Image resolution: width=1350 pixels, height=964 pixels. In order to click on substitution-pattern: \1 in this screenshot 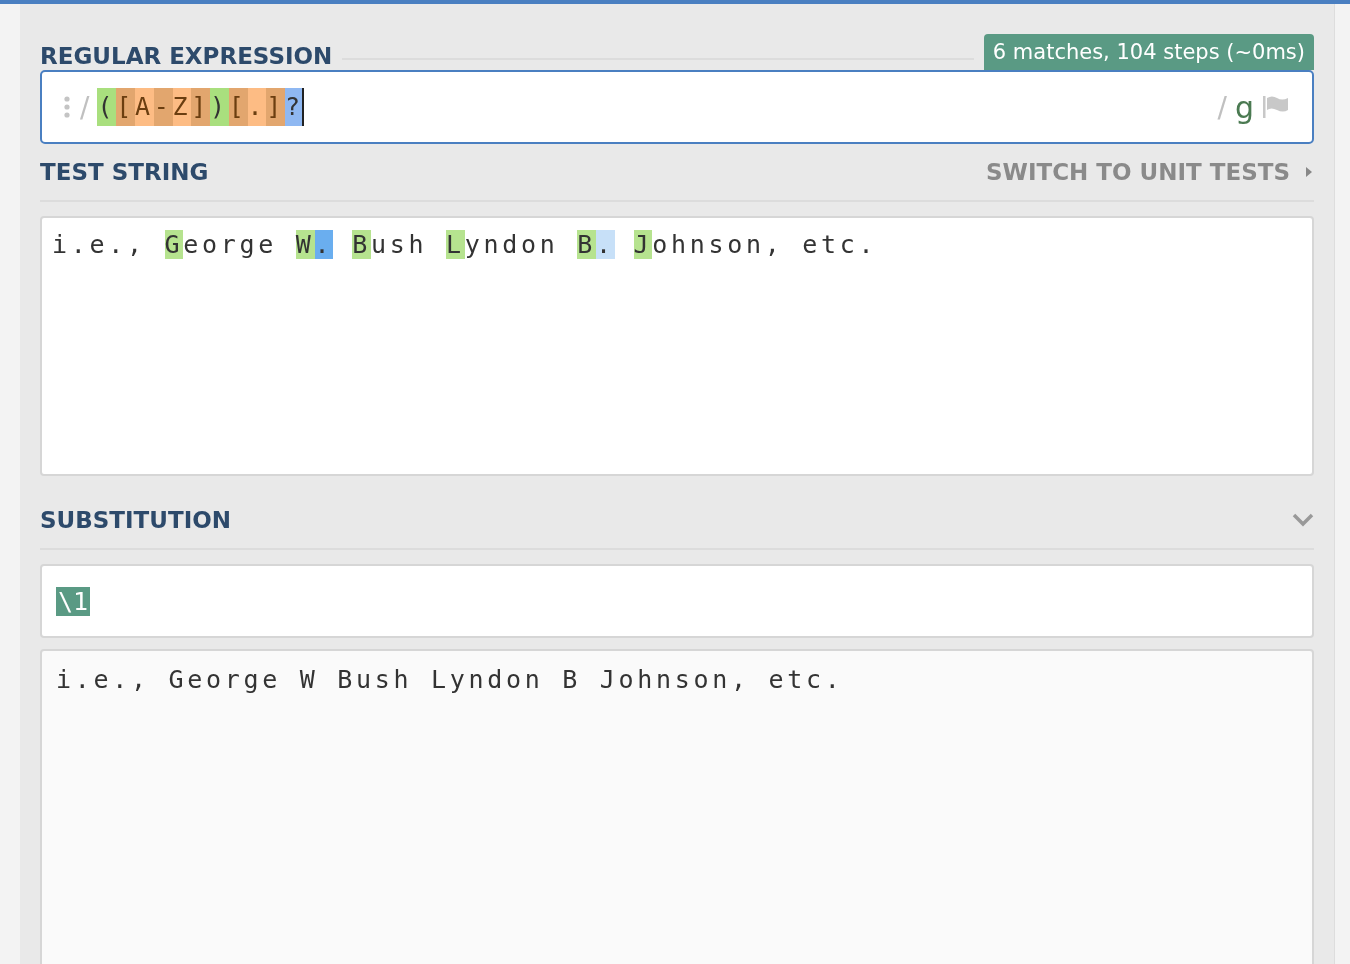, I will do `click(73, 601)`.